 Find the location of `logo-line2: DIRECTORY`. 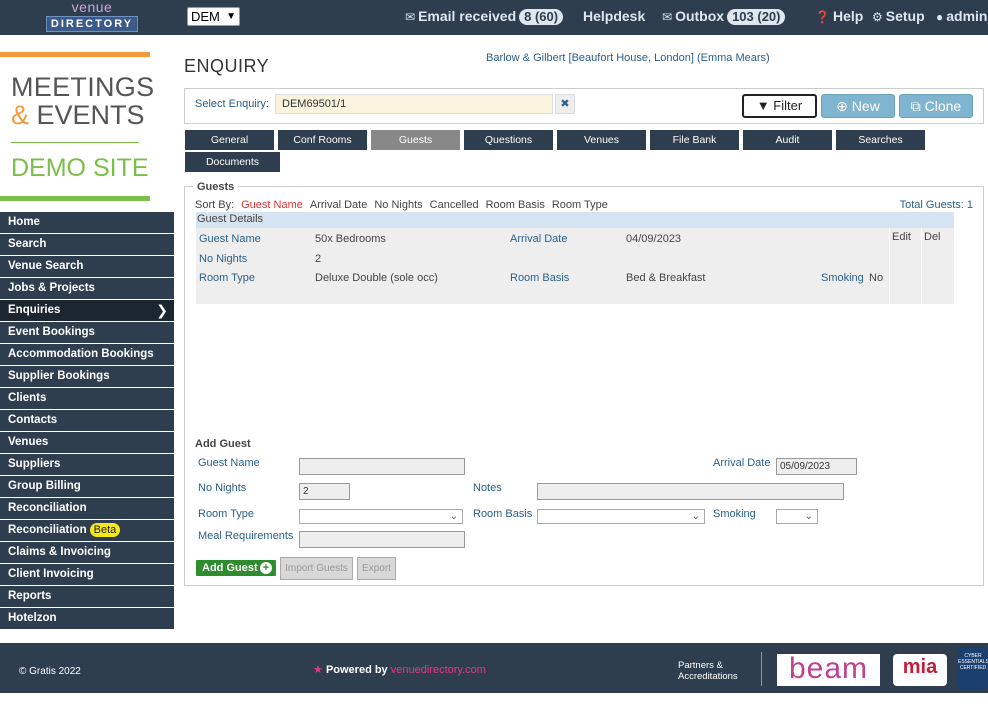

logo-line2: DIRECTORY is located at coordinates (92, 24).